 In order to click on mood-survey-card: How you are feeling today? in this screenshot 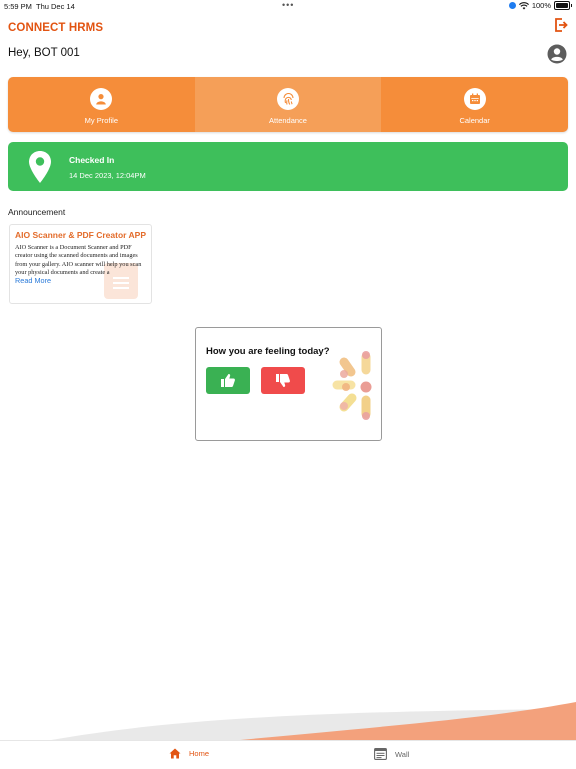, I will do `click(288, 384)`.